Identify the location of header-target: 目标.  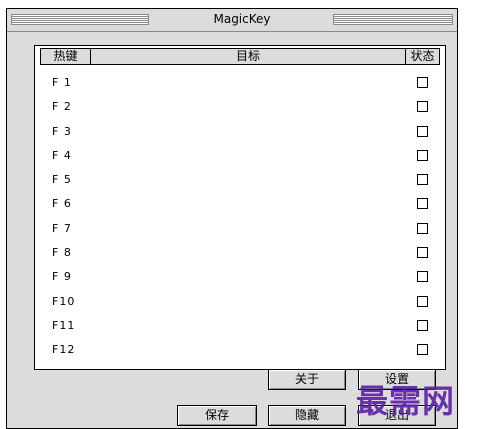
(248, 56).